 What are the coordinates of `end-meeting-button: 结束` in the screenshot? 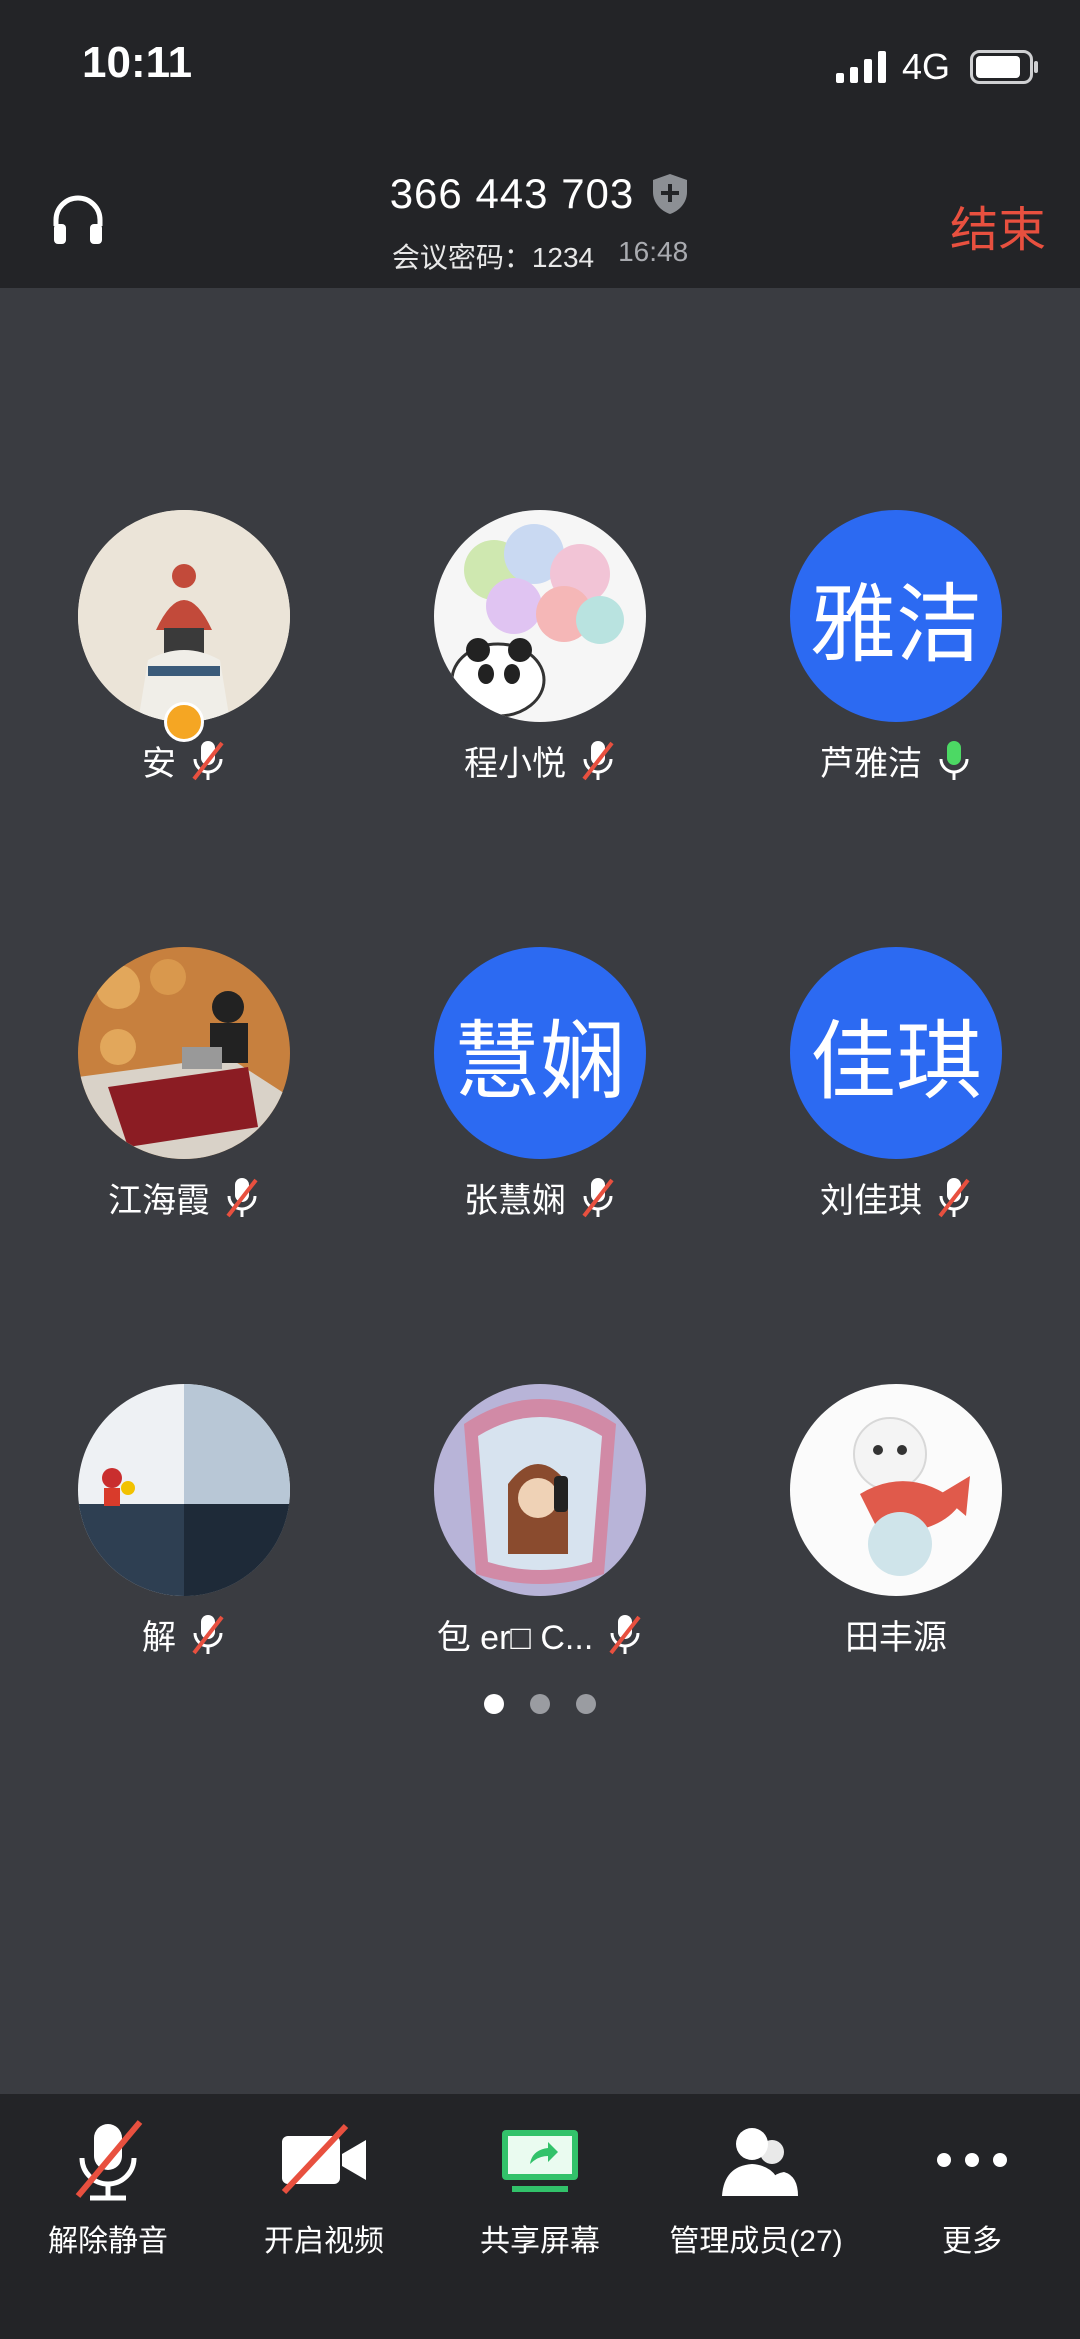 It's located at (998, 225).